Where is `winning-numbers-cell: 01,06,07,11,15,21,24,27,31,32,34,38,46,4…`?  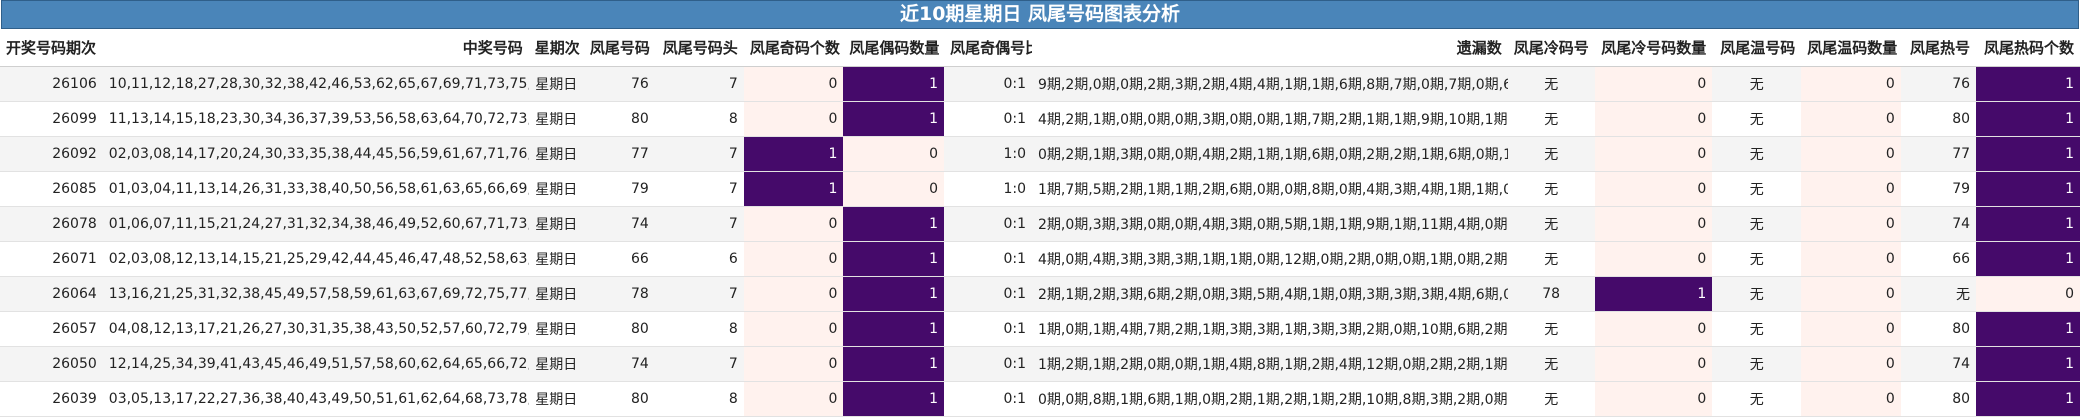
winning-numbers-cell: 01,06,07,11,15,21,24,27,31,32,34,38,46,4… is located at coordinates (315, 224).